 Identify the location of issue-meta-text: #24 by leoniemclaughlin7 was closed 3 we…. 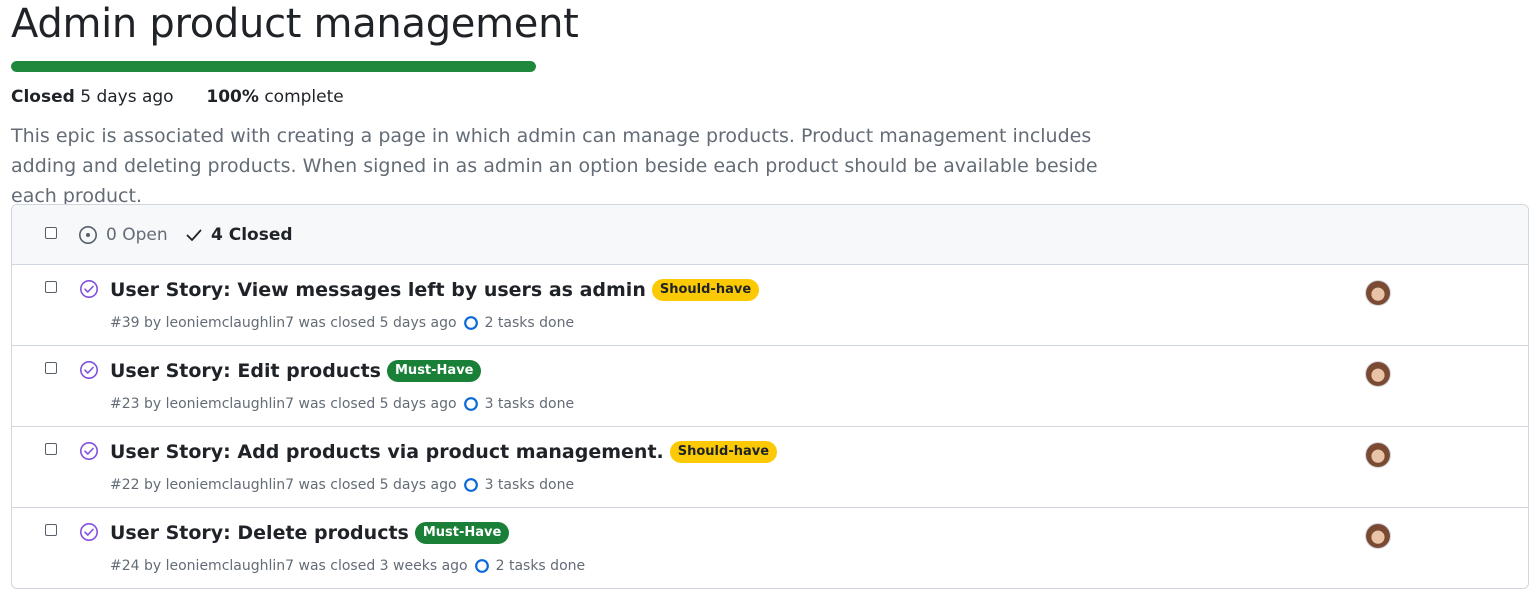
(289, 566).